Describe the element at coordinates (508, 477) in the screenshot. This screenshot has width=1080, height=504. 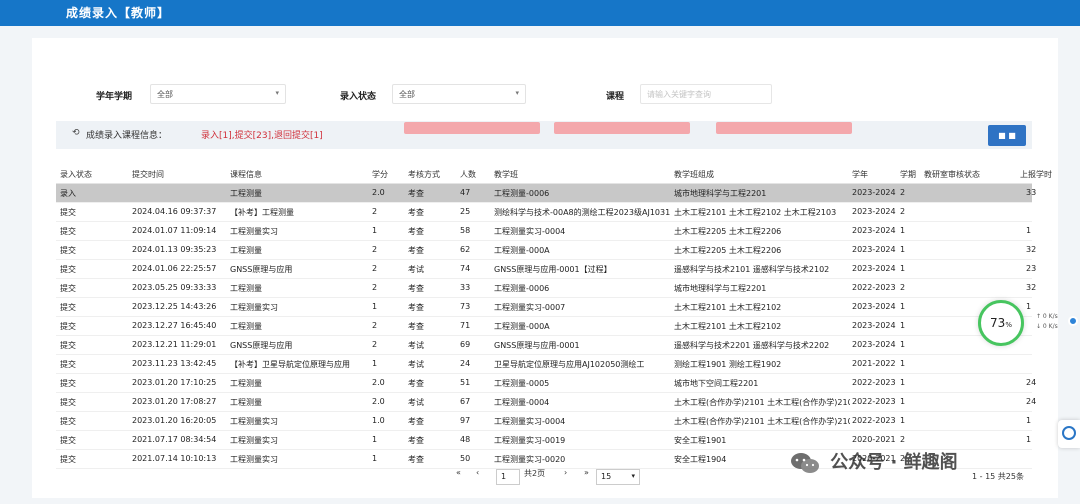
I see `page-input: 1` at that location.